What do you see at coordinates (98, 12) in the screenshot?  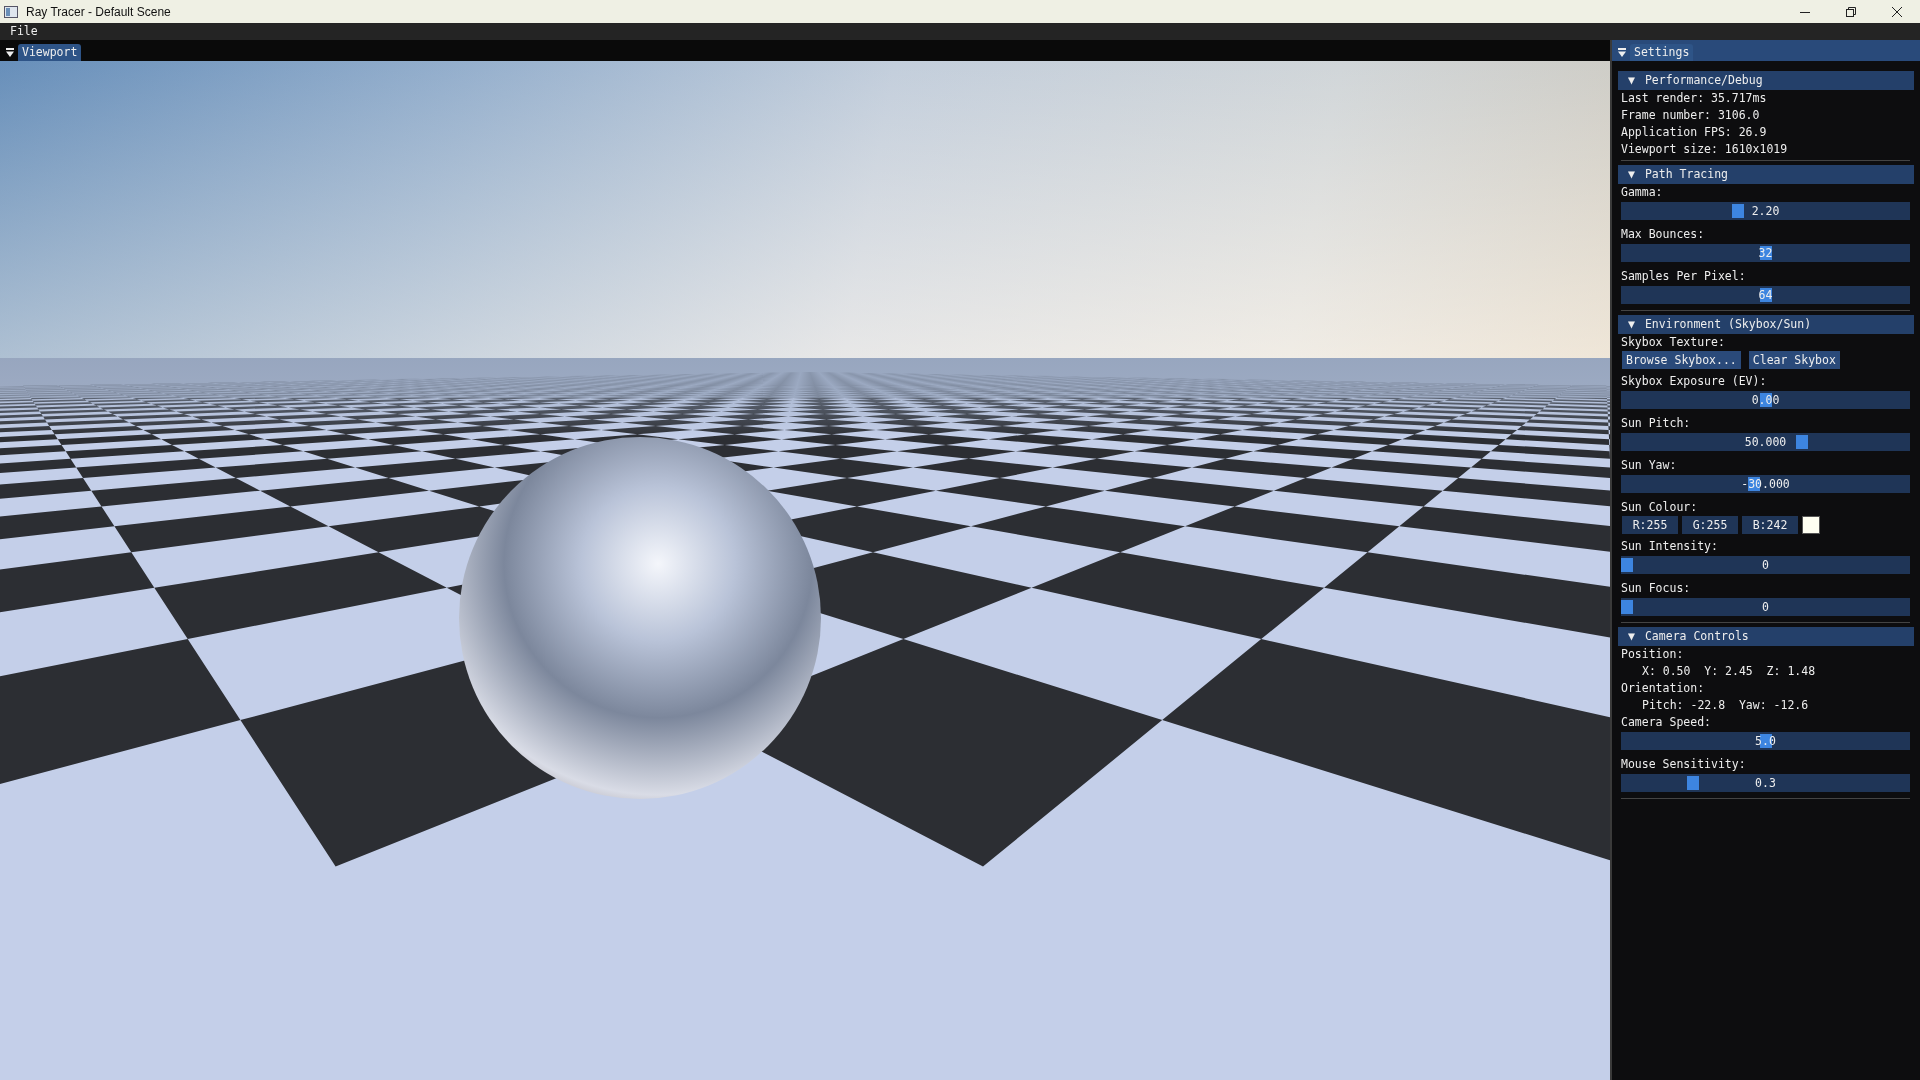 I see `window-title: Ray Tracer - Default Scene` at bounding box center [98, 12].